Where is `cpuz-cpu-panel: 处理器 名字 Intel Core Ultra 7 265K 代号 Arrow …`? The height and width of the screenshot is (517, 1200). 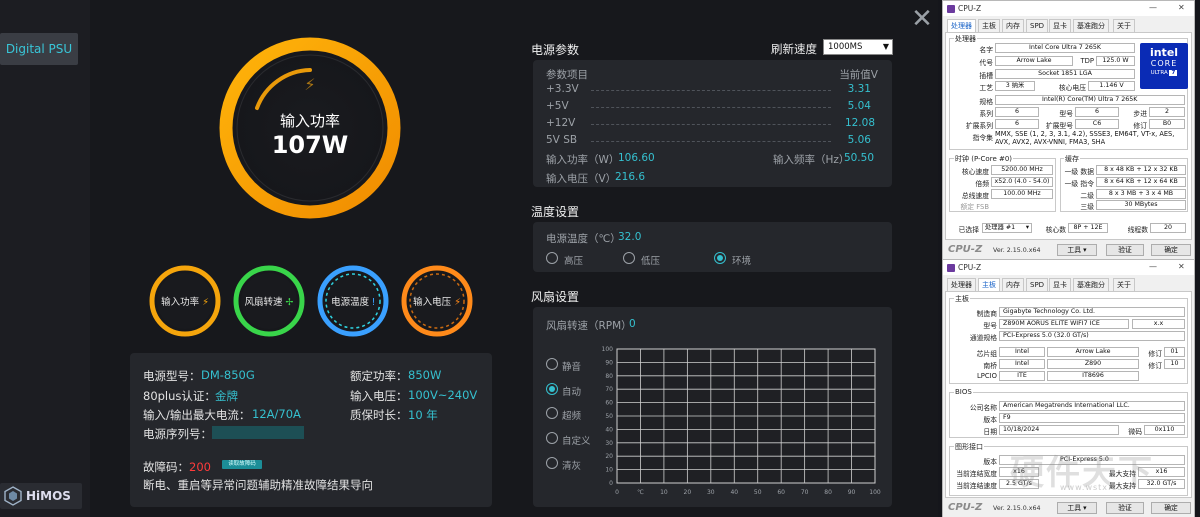 cpuz-cpu-panel: 处理器 名字 Intel Core Ultra 7 265K 代号 Arrow … is located at coordinates (1068, 136).